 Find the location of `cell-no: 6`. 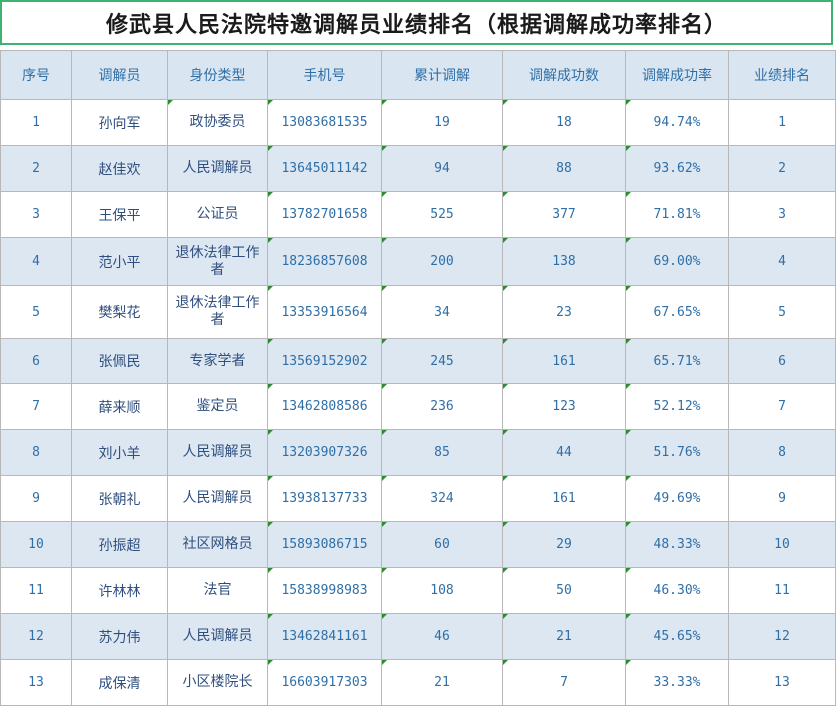

cell-no: 6 is located at coordinates (36, 361).